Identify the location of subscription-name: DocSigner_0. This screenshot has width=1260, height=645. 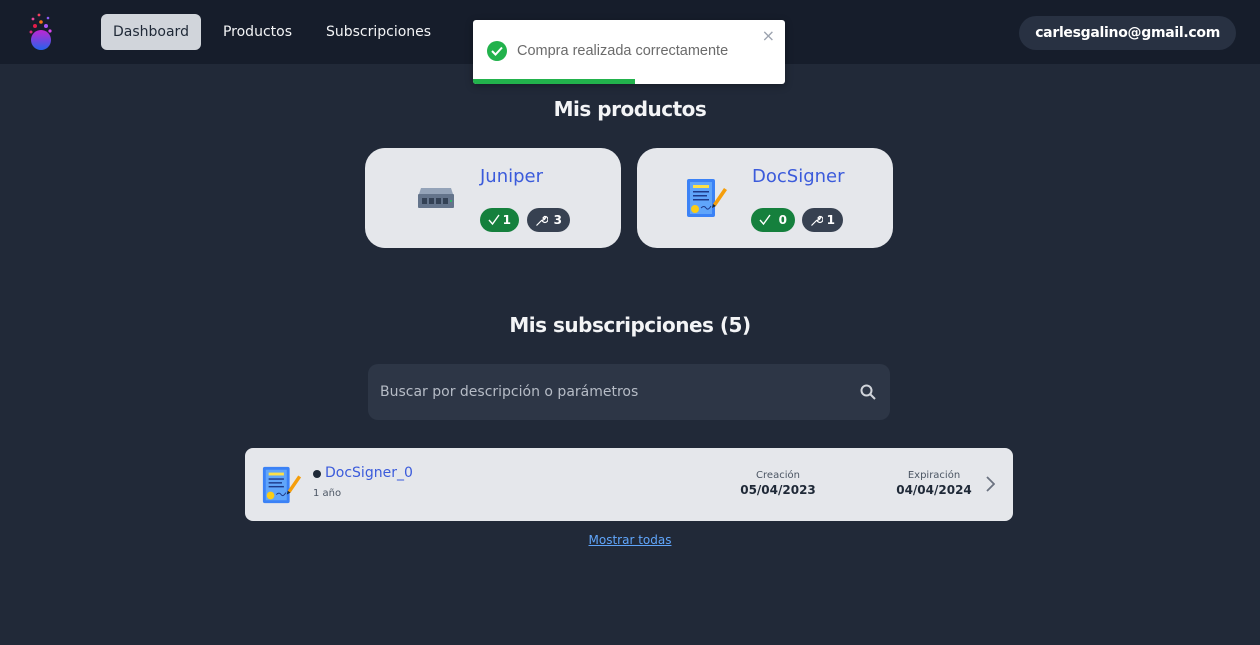
(369, 473).